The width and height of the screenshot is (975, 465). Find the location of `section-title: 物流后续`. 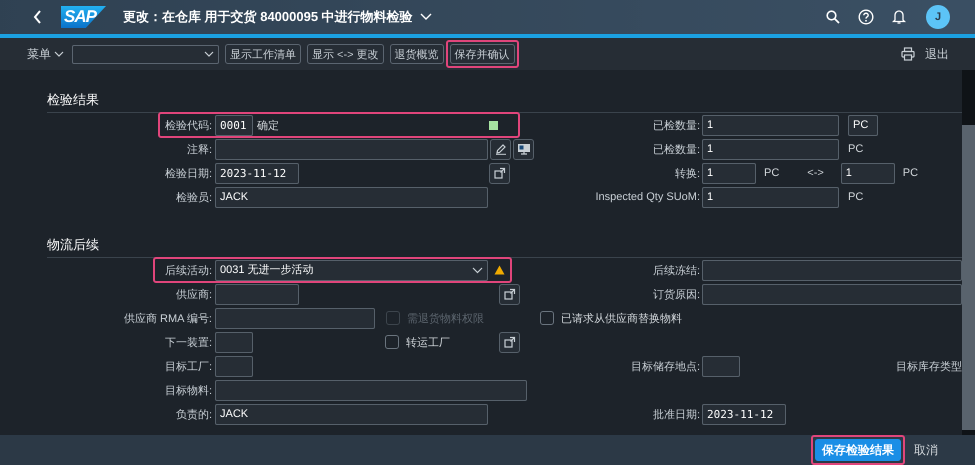

section-title: 物流后续 is located at coordinates (73, 245).